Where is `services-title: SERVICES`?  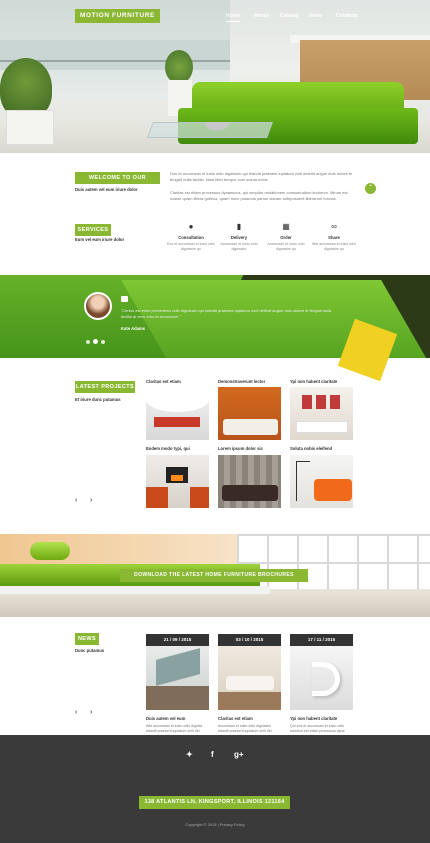
services-title: SERVICES is located at coordinates (93, 230).